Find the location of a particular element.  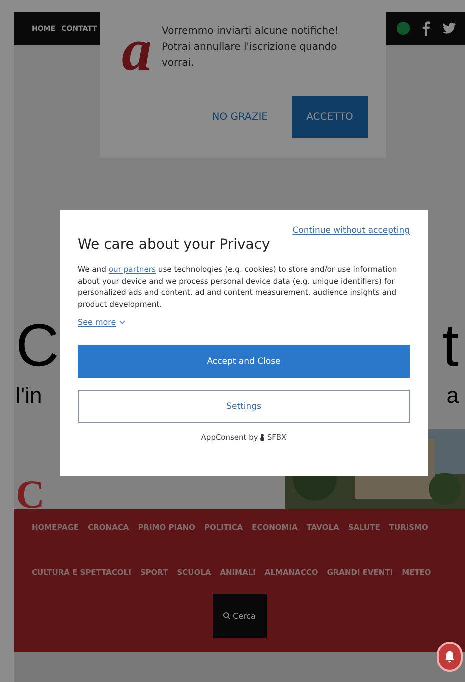

headline-letter: C is located at coordinates (38, 346).